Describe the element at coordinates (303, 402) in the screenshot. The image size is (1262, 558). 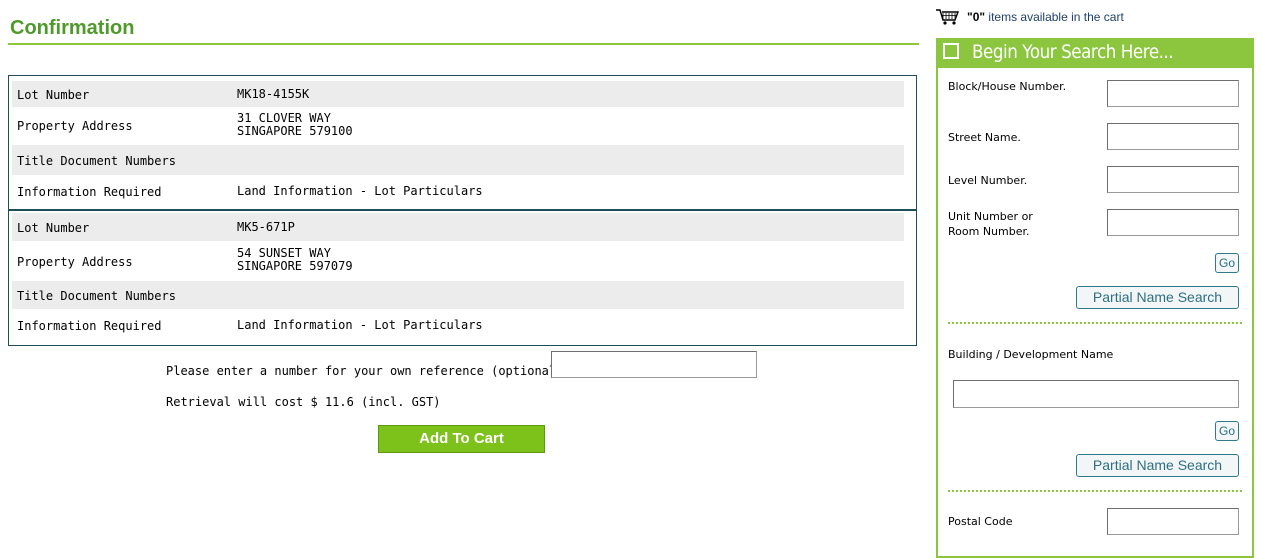
I see `retrieval-cost-text: Retrieval will cost $ 11.6 (incl. GST)` at that location.